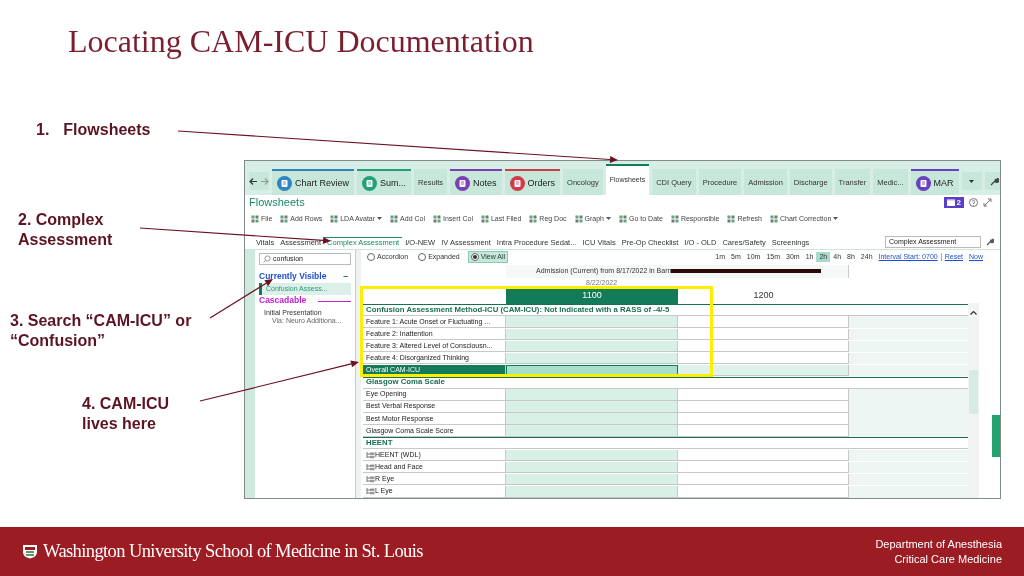 This screenshot has width=1024, height=576. Describe the element at coordinates (66, 230) in the screenshot. I see `callout-text: 2. Complex Assessment` at that location.